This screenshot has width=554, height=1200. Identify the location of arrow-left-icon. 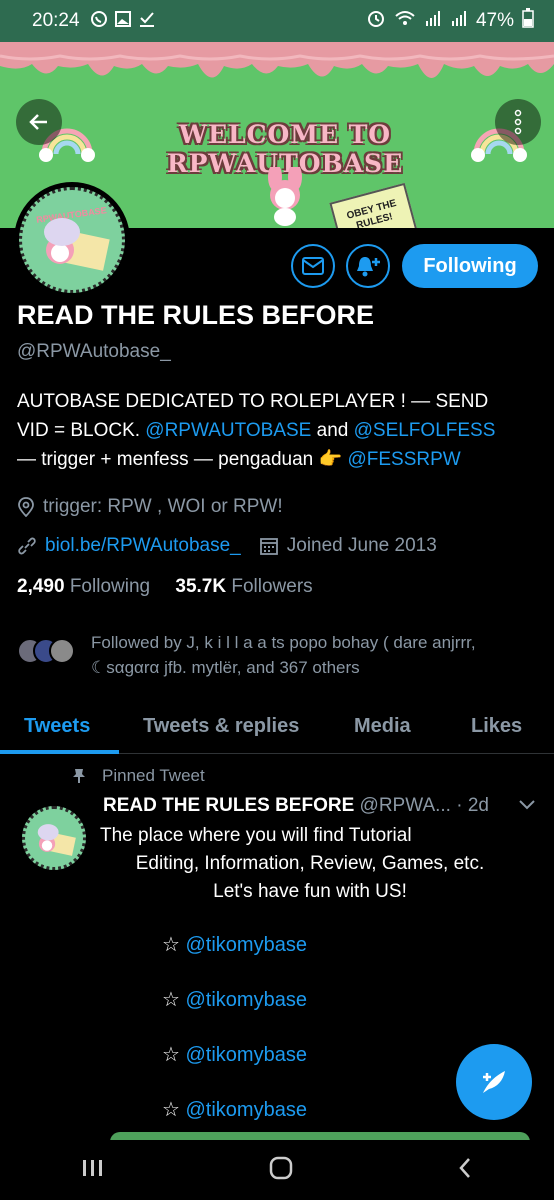
(38, 122).